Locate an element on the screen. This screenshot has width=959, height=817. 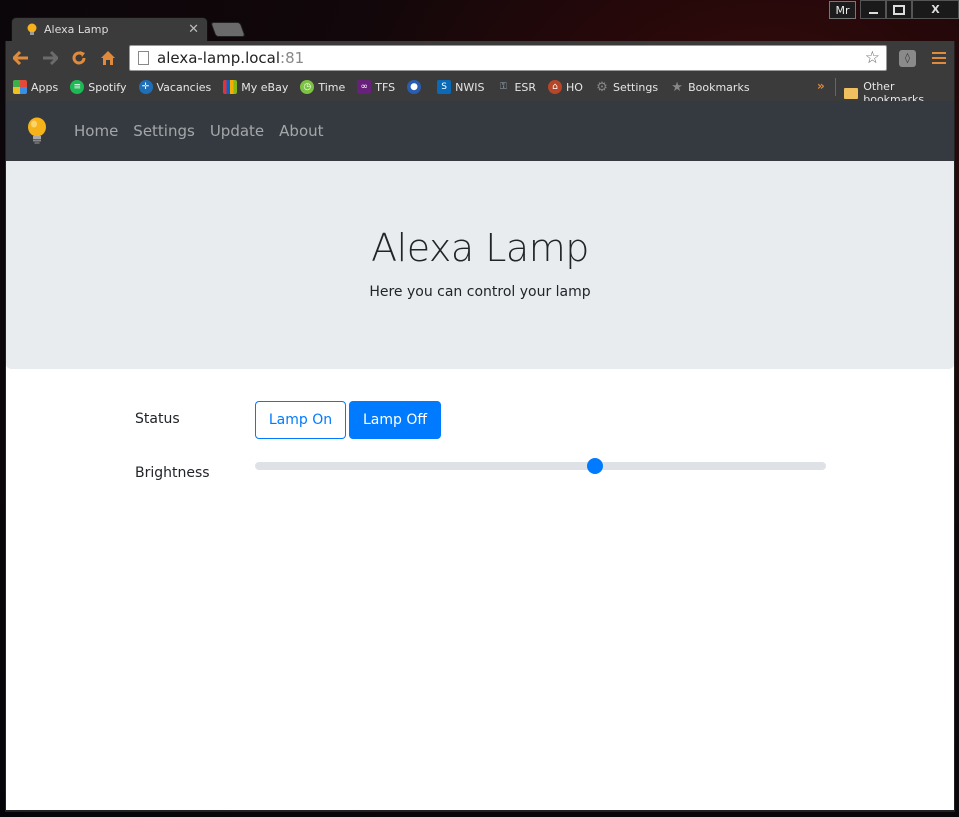
bookmark-circle-logo: ● is located at coordinates (416, 87).